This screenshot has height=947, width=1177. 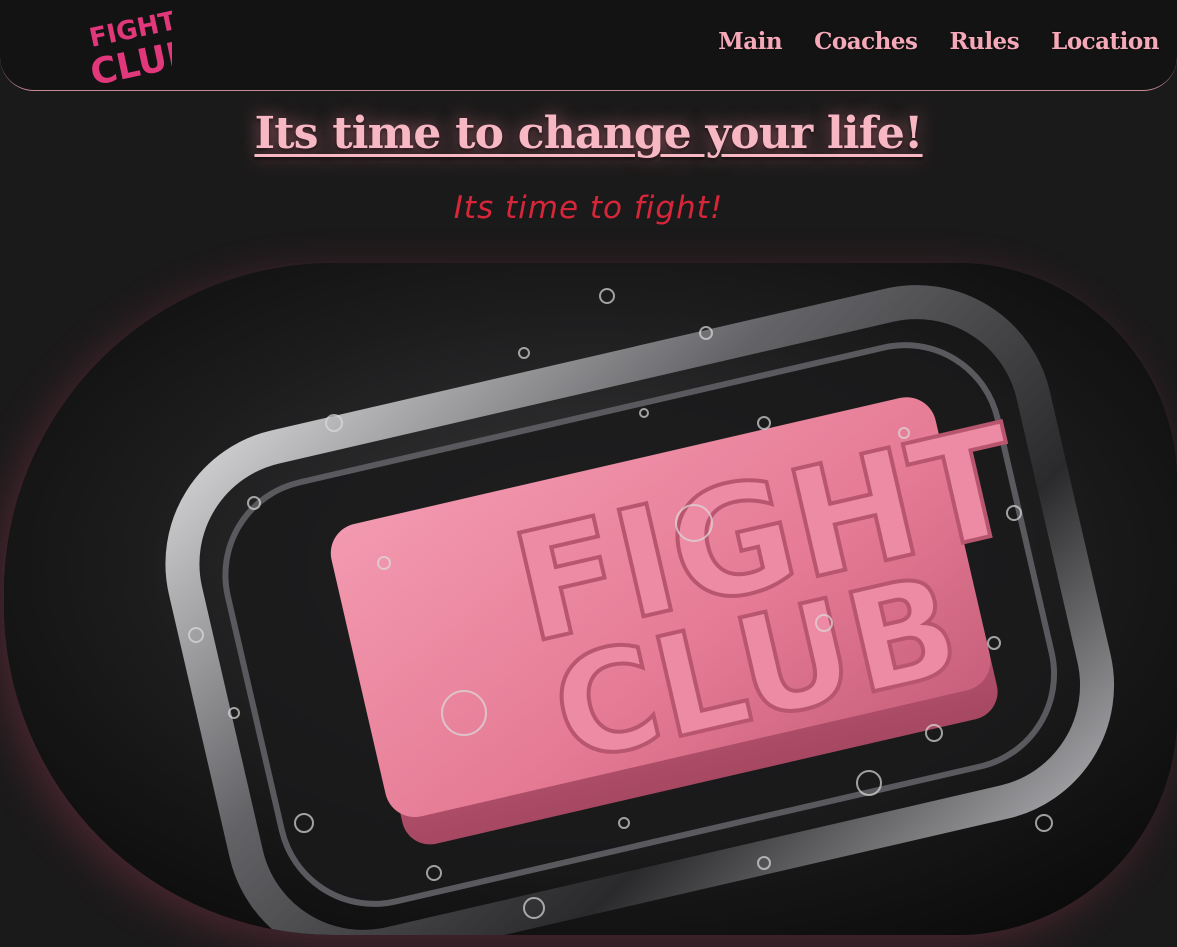 I want to click on site-header: FIGHT CLUB Main Coaches Rules Location, so click(x=588, y=47).